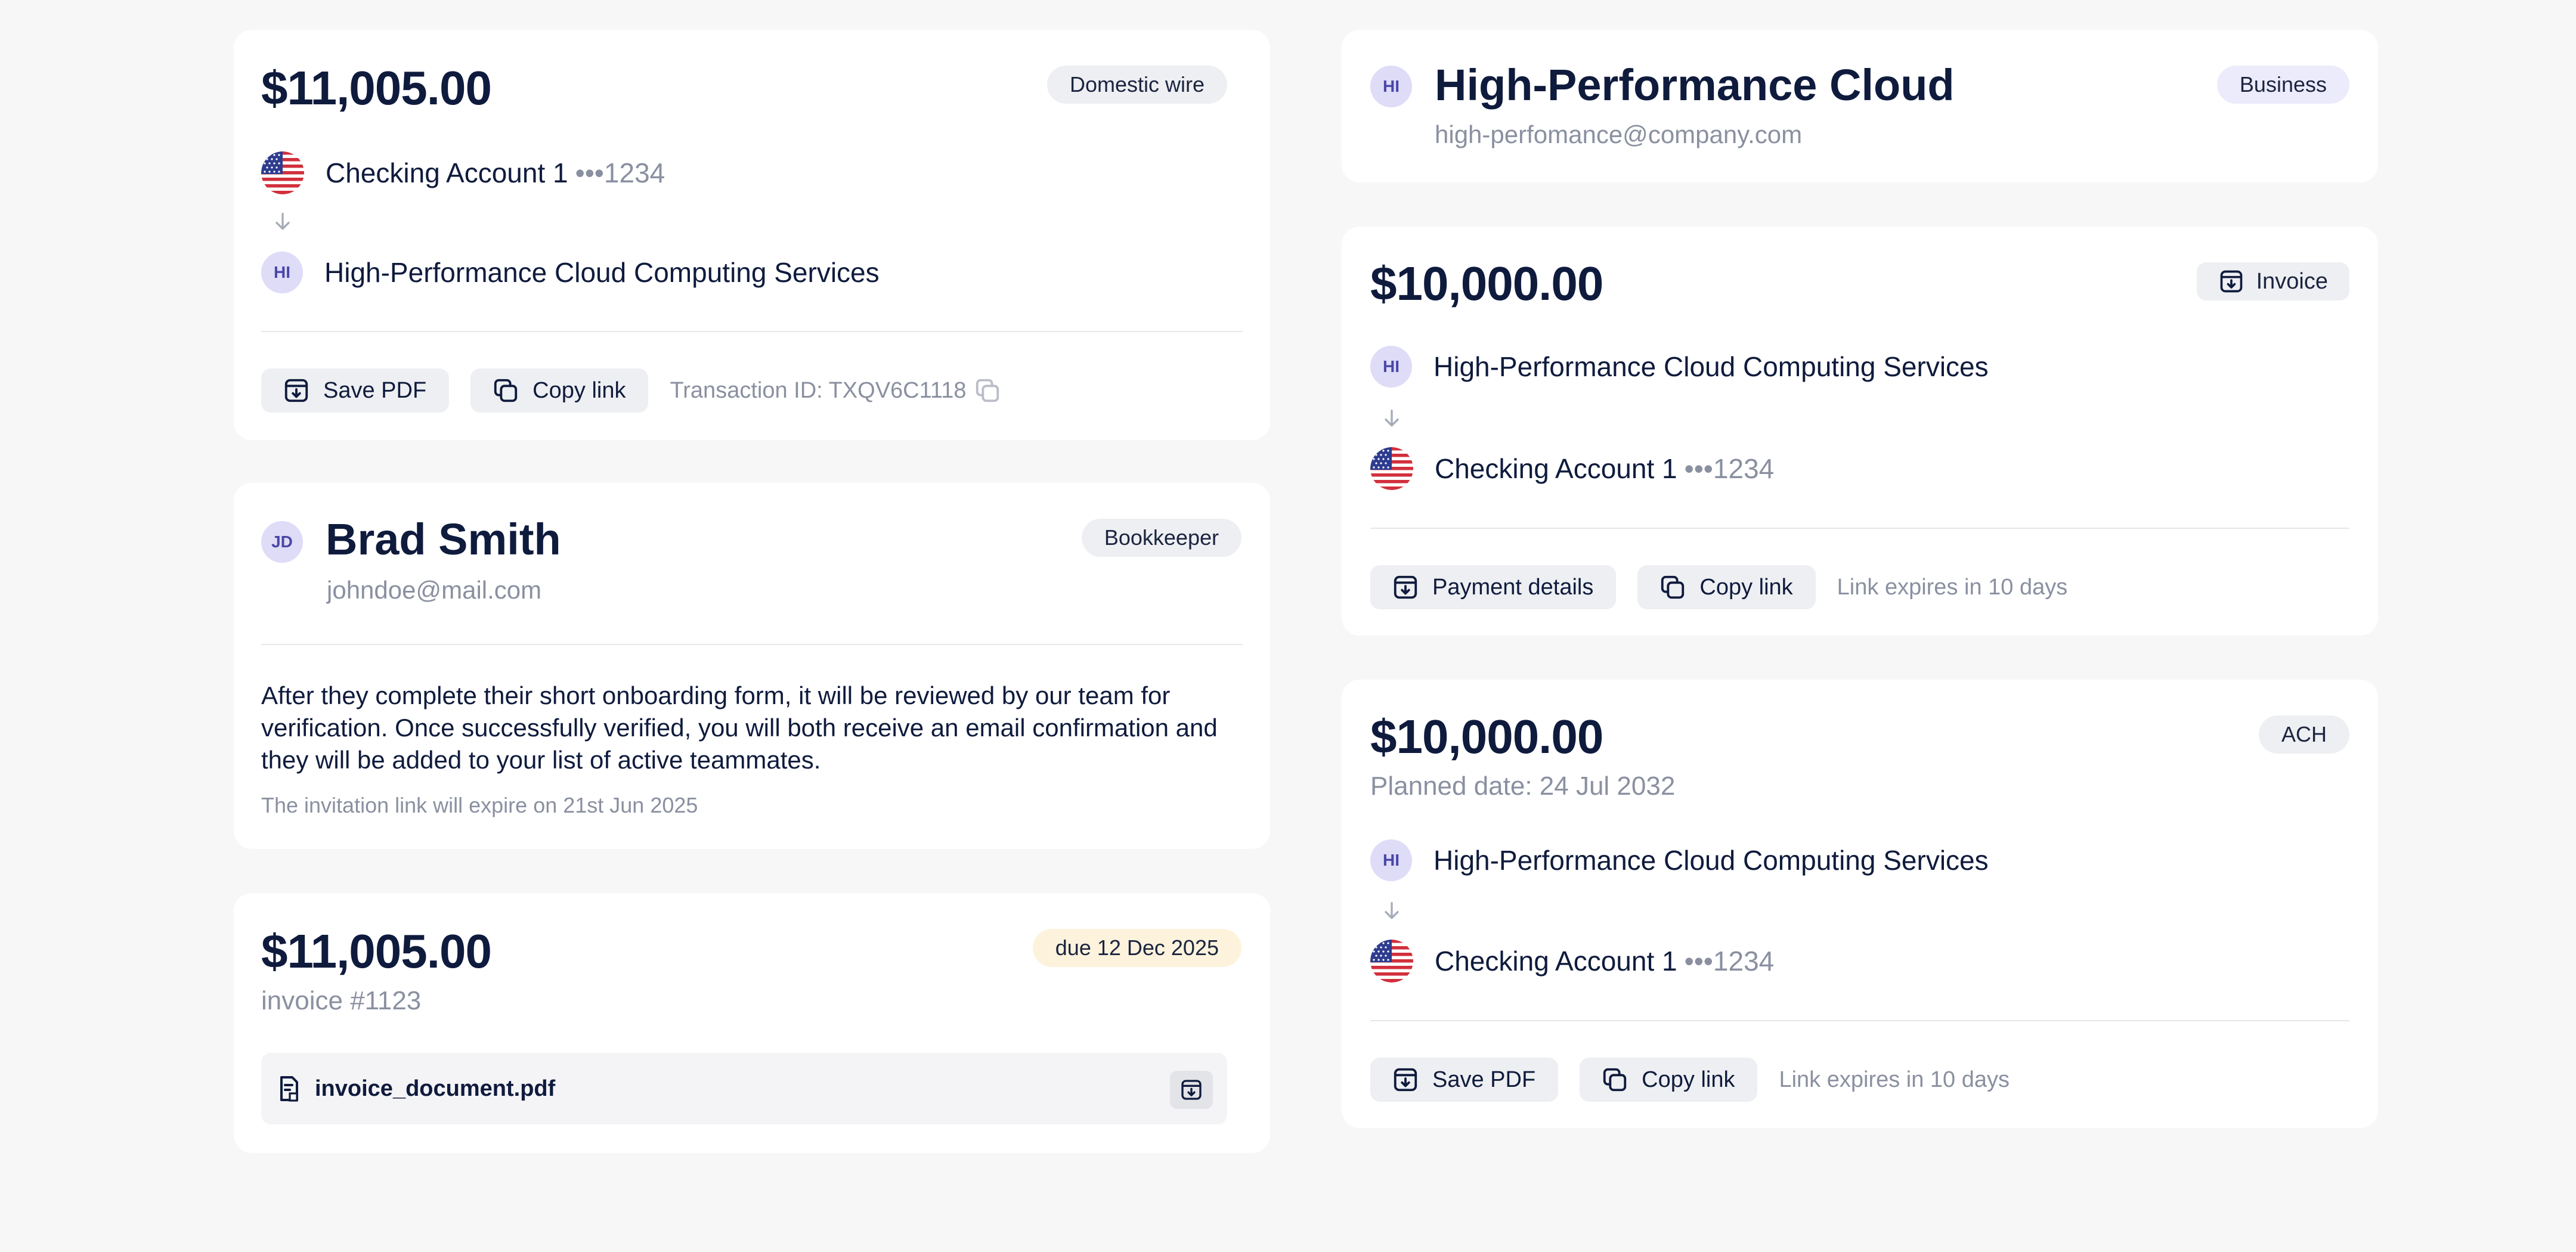  I want to click on from-account-mask: •••1234, so click(620, 172).